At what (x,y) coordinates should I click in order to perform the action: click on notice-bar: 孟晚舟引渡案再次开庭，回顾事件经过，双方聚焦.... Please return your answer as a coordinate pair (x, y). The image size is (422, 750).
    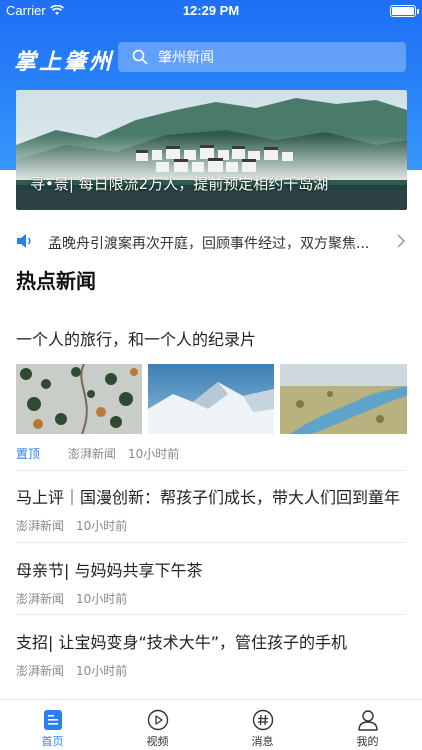
    Looking at the image, I should click on (211, 241).